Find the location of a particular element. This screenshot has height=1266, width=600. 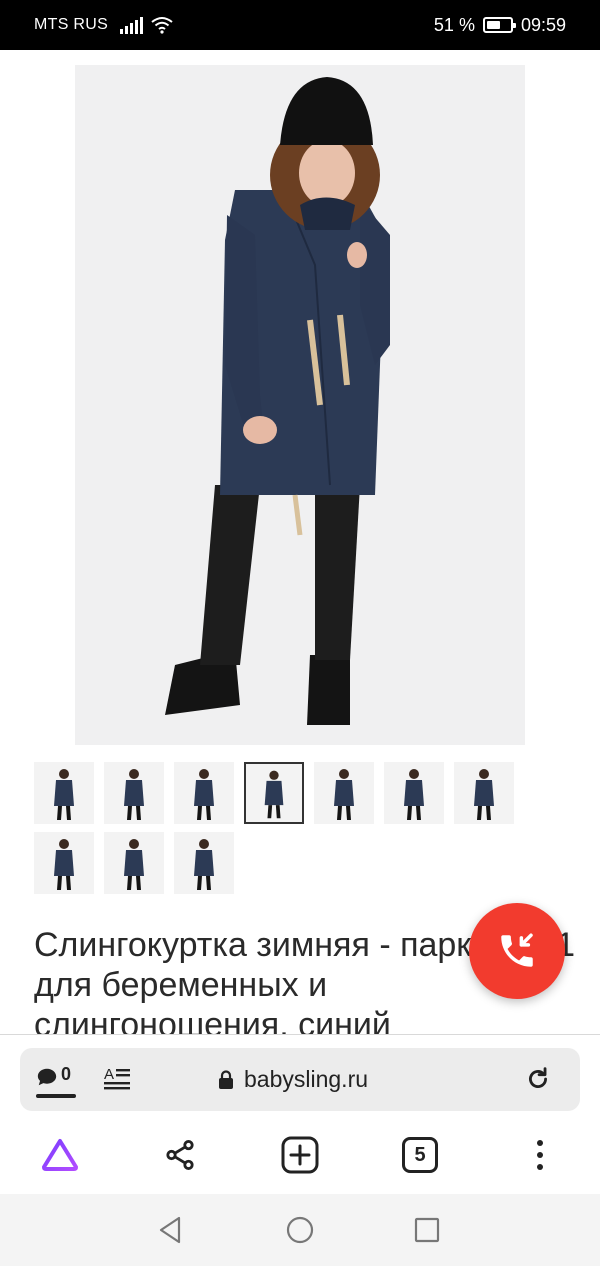

battery-percent: 51 % is located at coordinates (454, 24).